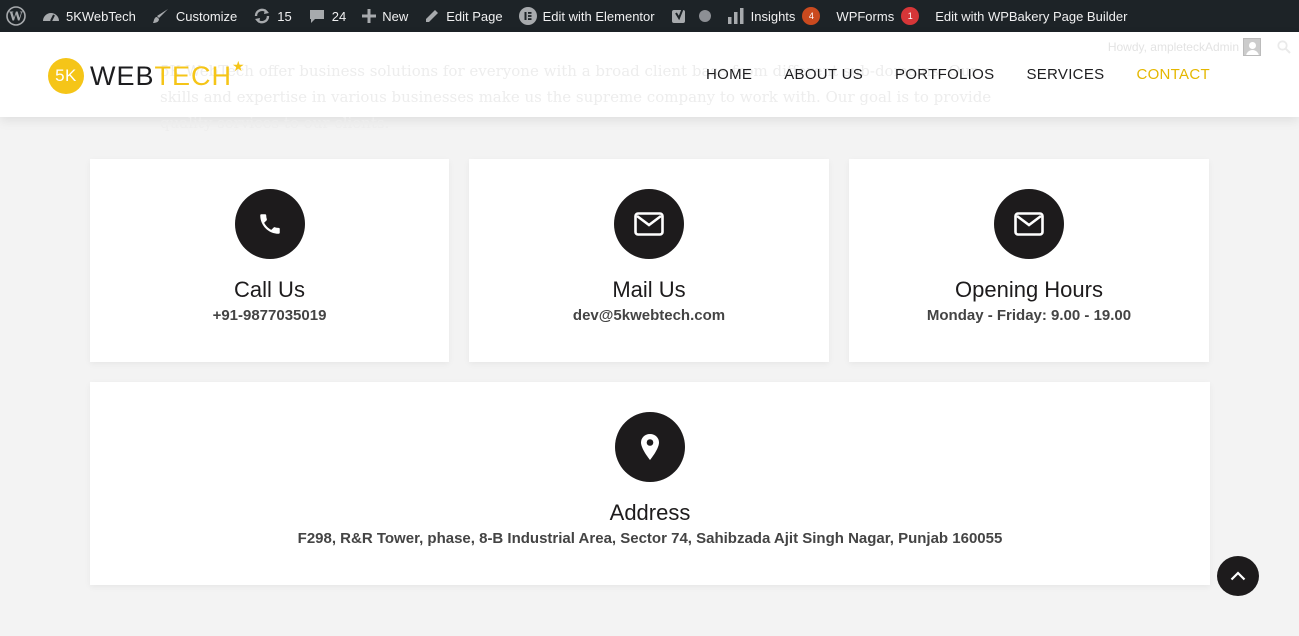 The width and height of the screenshot is (1299, 636). Describe the element at coordinates (272, 16) in the screenshot. I see `updates-link: 15` at that location.